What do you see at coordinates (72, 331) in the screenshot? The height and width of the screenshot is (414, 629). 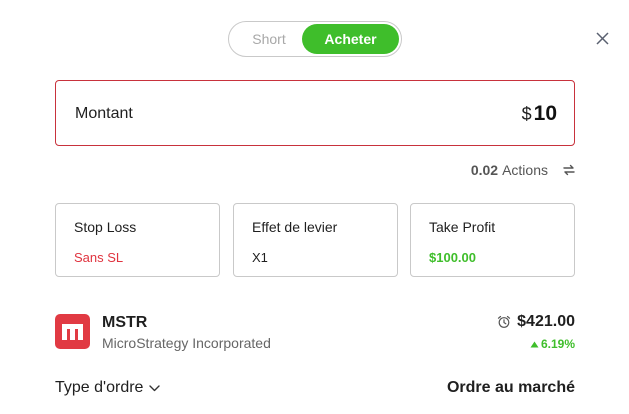 I see `microstrategy-logo` at bounding box center [72, 331].